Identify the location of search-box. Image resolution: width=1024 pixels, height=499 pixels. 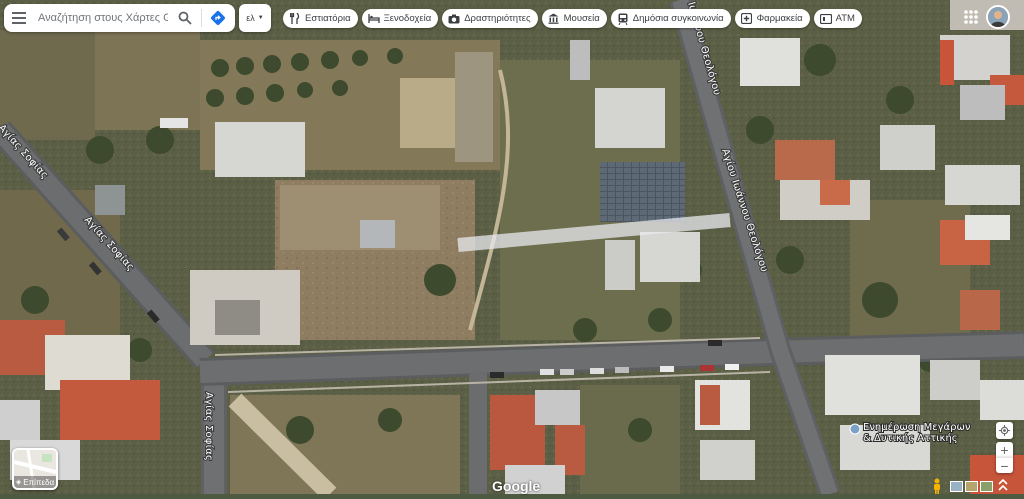
(119, 18).